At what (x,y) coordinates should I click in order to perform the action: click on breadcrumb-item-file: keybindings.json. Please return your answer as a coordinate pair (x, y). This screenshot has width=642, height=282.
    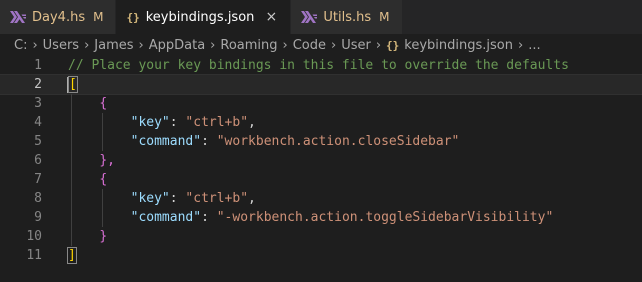
    Looking at the image, I should click on (458, 45).